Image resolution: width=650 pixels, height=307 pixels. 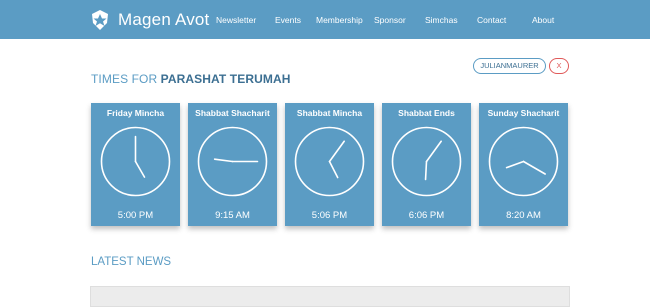 I want to click on brand-link: Magen Avot, so click(x=149, y=20).